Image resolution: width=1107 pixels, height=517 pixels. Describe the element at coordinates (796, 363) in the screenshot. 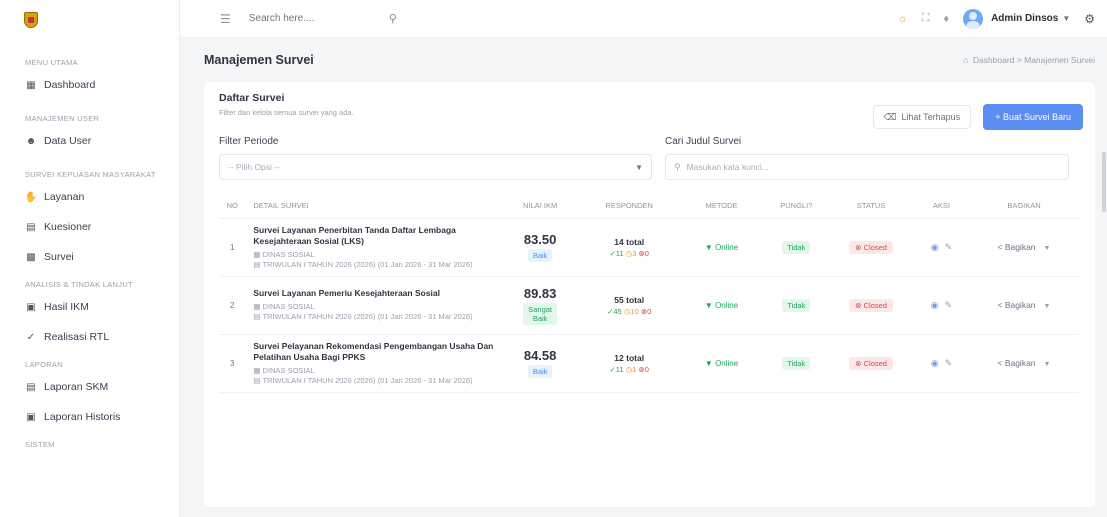

I see `pungli-badge: Tidak` at that location.